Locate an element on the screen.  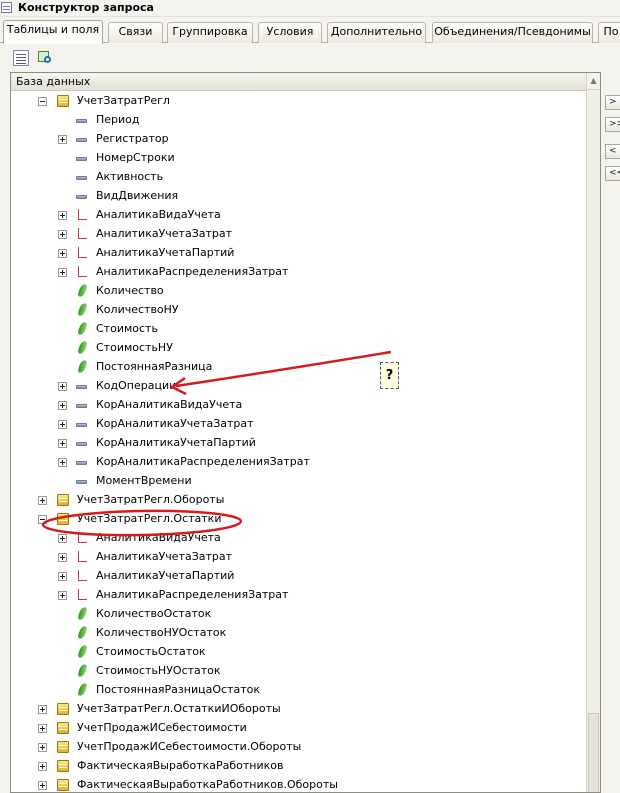
tree-item-label: АналитикаРаспределенияЗатрат is located at coordinates (192, 271).